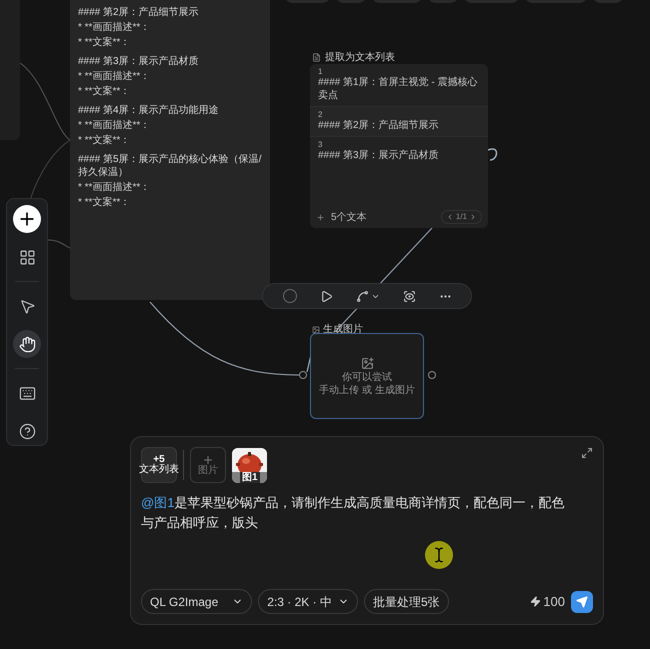 This screenshot has height=649, width=650. I want to click on image-icon, so click(316, 330).